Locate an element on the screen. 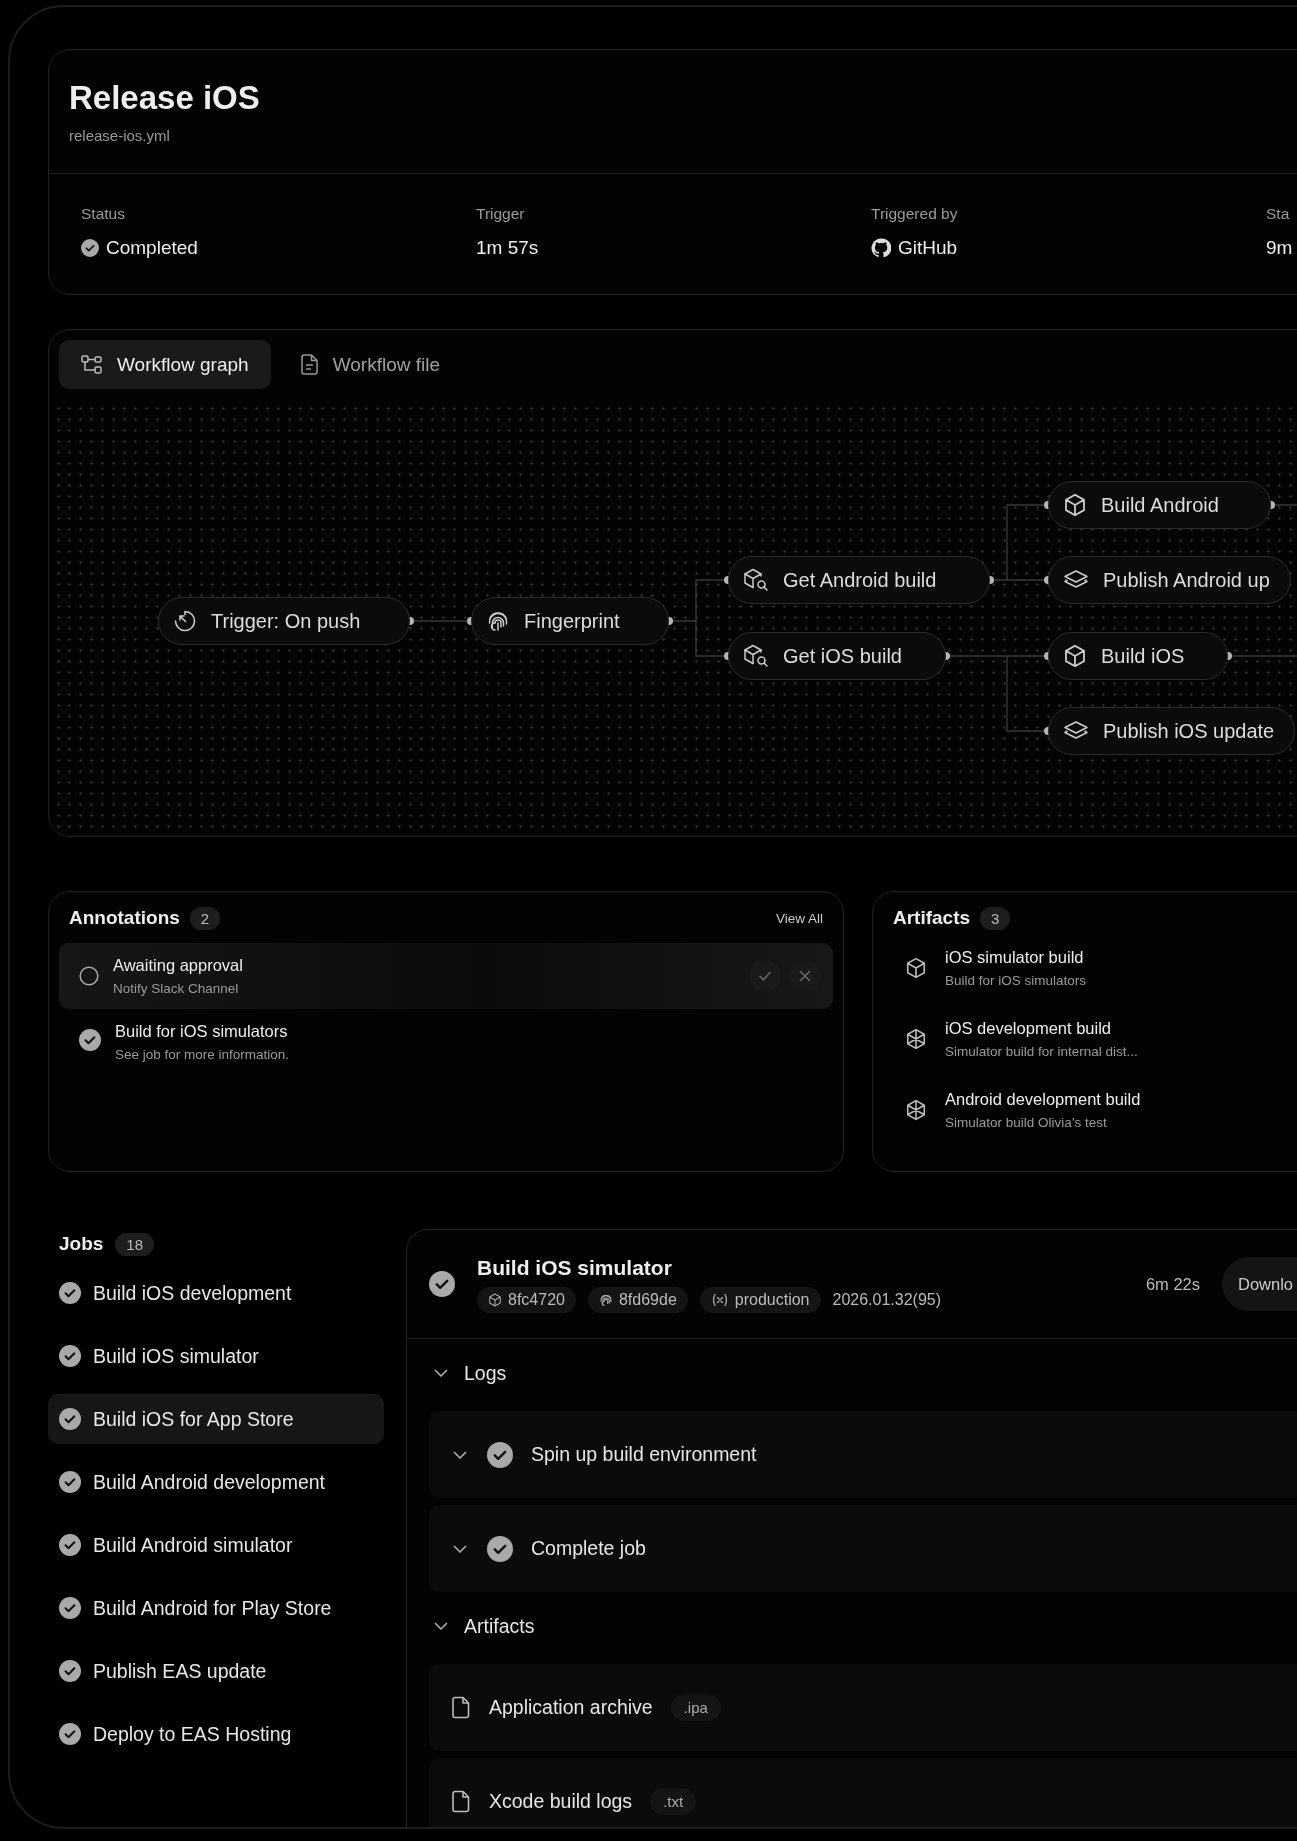 Image resolution: width=1297 pixels, height=1841 pixels. job-title: Build iOS simulator is located at coordinates (575, 1267).